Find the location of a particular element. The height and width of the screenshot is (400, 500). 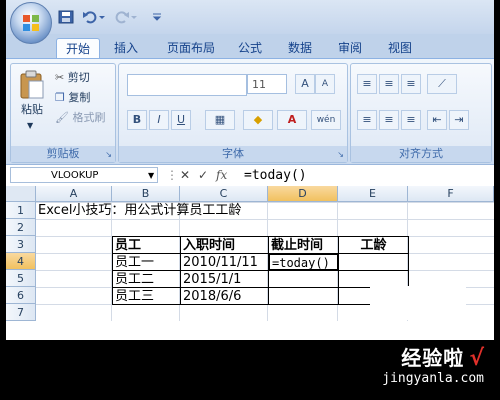

paste-icon is located at coordinates (32, 85).